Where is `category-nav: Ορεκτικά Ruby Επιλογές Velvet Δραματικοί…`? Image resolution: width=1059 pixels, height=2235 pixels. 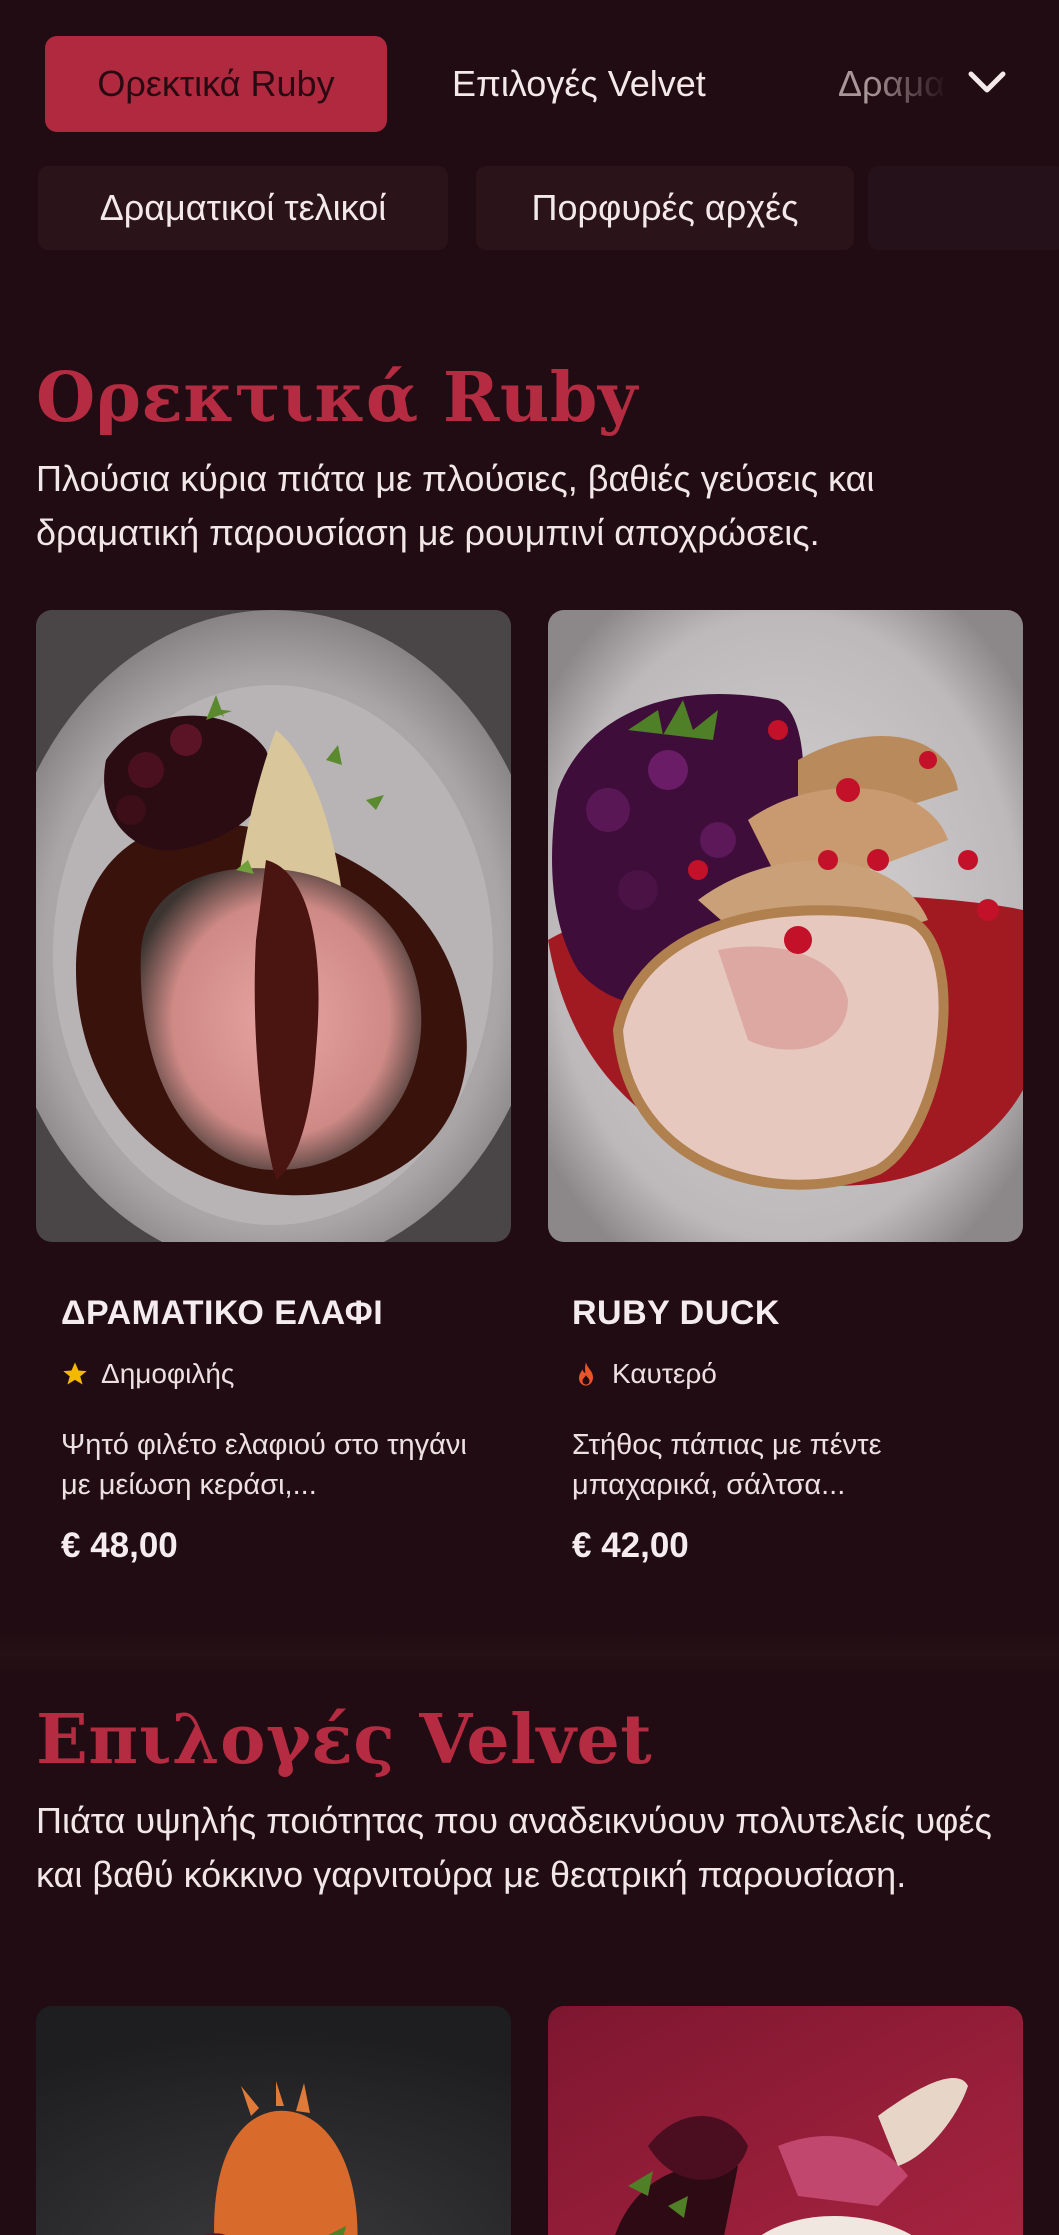
category-nav: Ορεκτικά Ruby Επιλογές Velvet Δραματικοί… is located at coordinates (529, 125).